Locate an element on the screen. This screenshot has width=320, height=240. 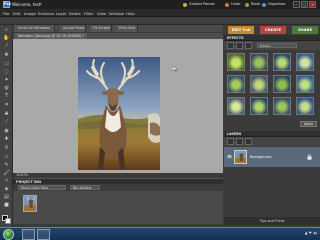
straighten-tool-icon: ⟋ is located at coordinates (6, 122).